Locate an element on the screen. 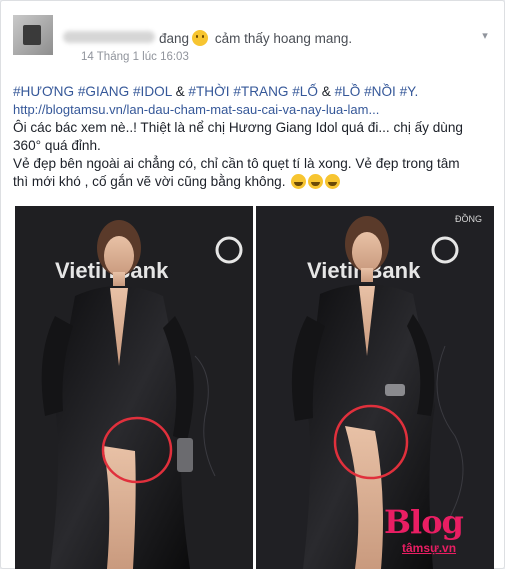  hashtag: #LỒ is located at coordinates (348, 91).